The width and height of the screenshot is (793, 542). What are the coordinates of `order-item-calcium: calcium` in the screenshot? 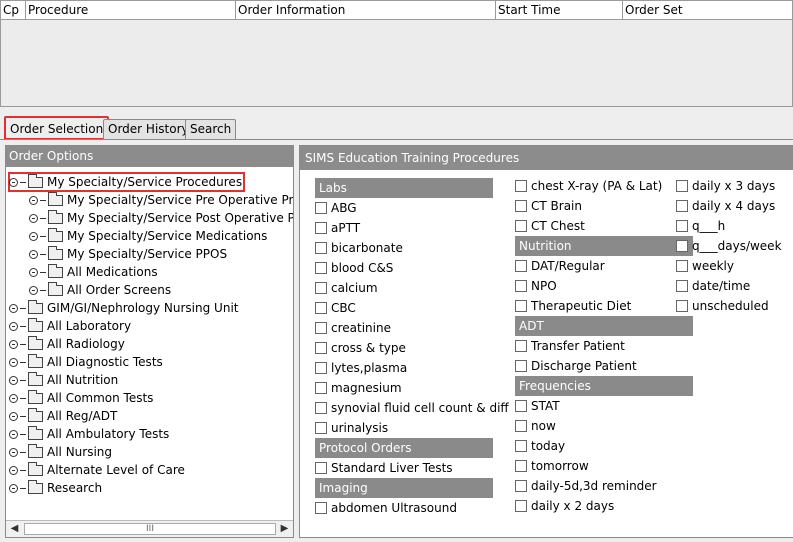 It's located at (412, 288).